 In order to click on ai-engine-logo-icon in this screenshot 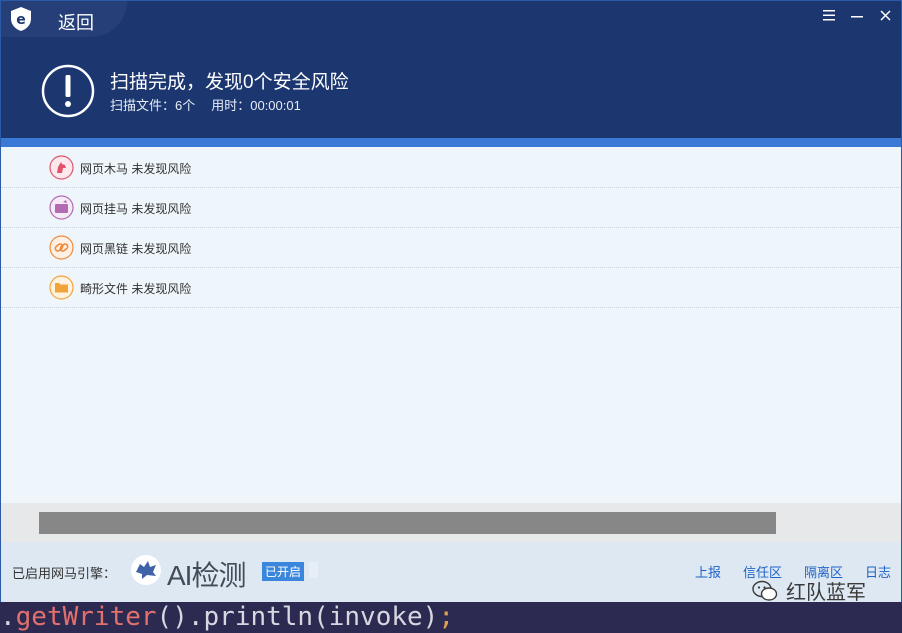, I will do `click(146, 570)`.